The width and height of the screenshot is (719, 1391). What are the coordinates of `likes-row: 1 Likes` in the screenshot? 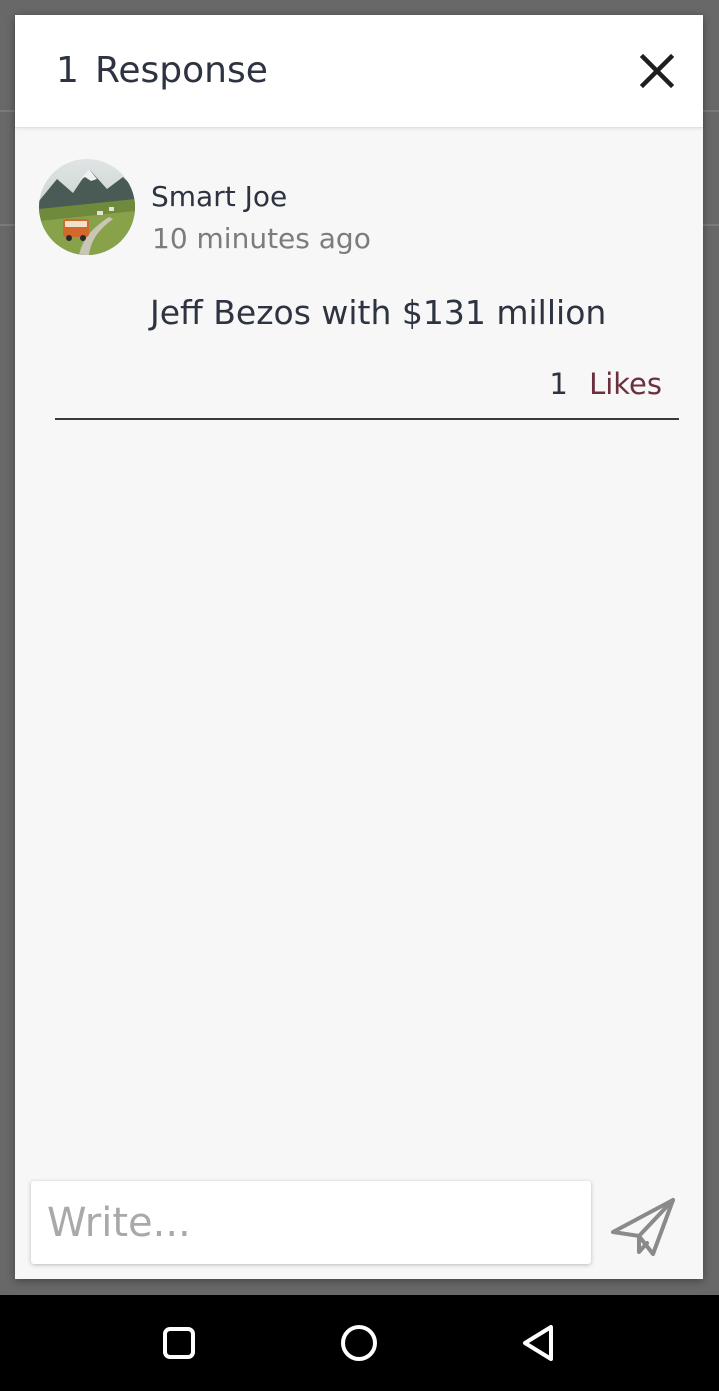 It's located at (605, 384).